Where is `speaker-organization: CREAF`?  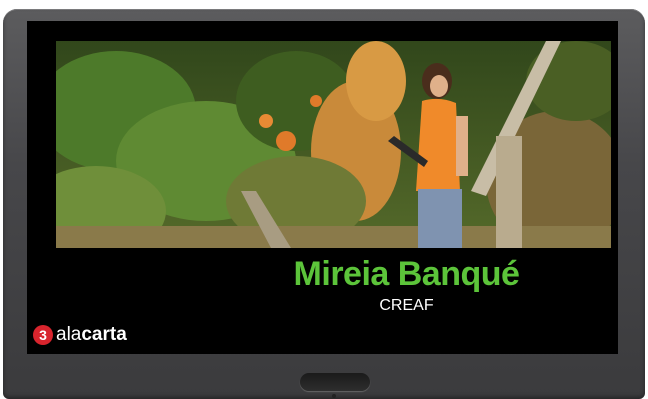 speaker-organization: CREAF is located at coordinates (406, 305).